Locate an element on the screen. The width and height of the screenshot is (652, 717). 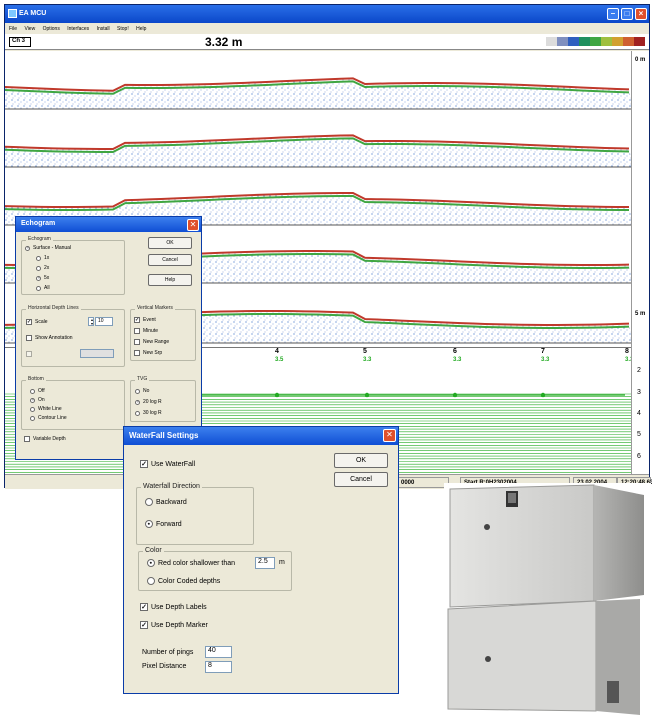
title-bar: EA MCU – □ × is located at coordinates (327, 14).